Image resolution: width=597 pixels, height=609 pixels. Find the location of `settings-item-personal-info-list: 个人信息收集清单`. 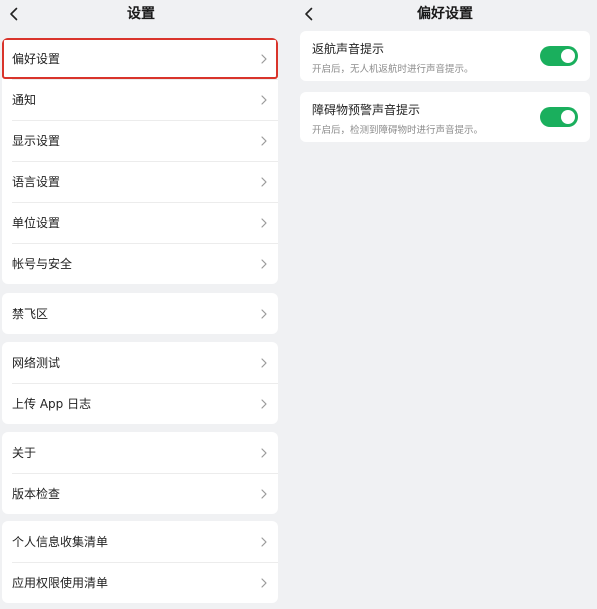

settings-item-personal-info-list: 个人信息收集清单 is located at coordinates (140, 541).